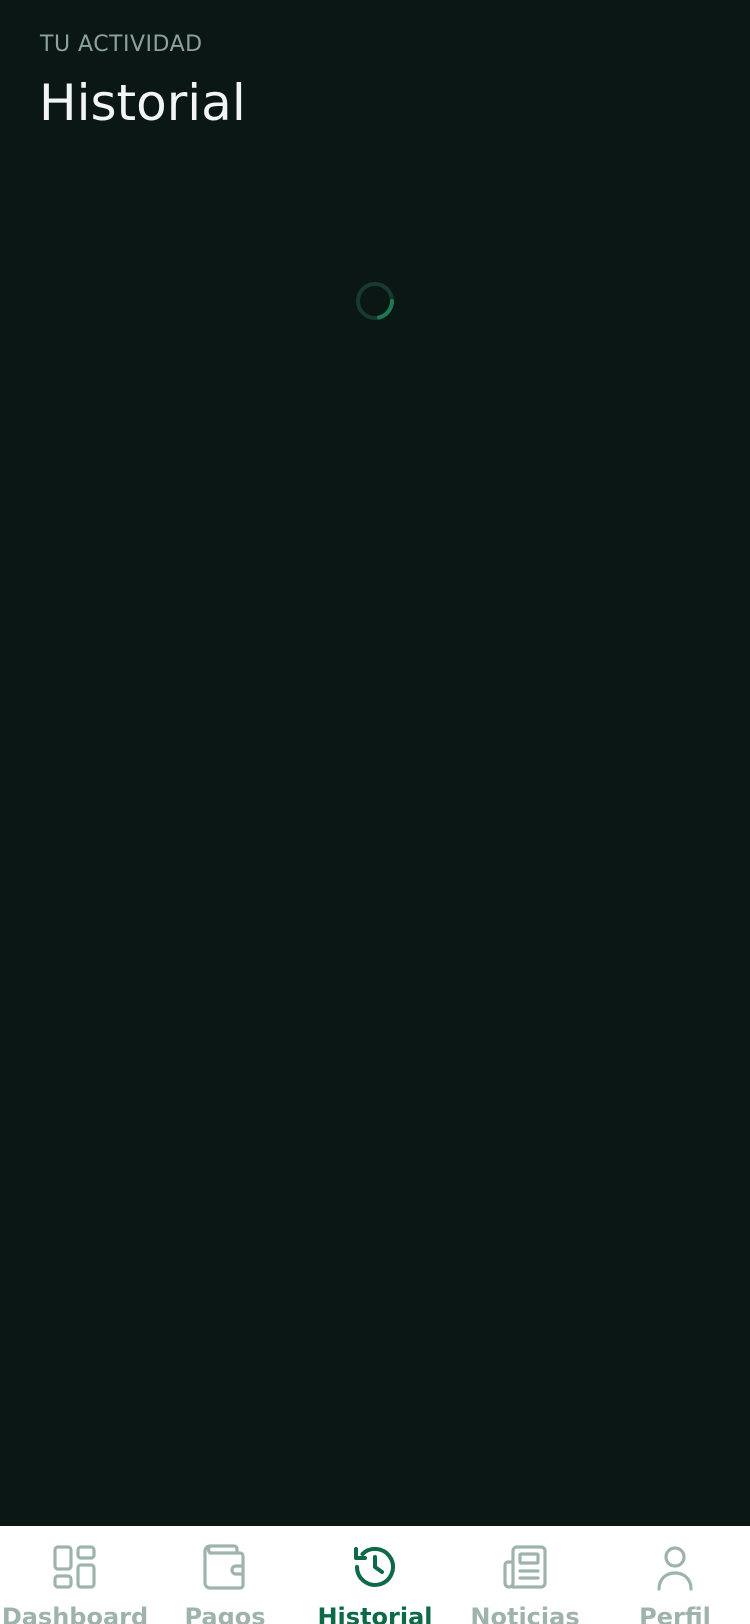 The image size is (750, 1624). I want to click on nav-item-historial: Historial, so click(375, 1575).